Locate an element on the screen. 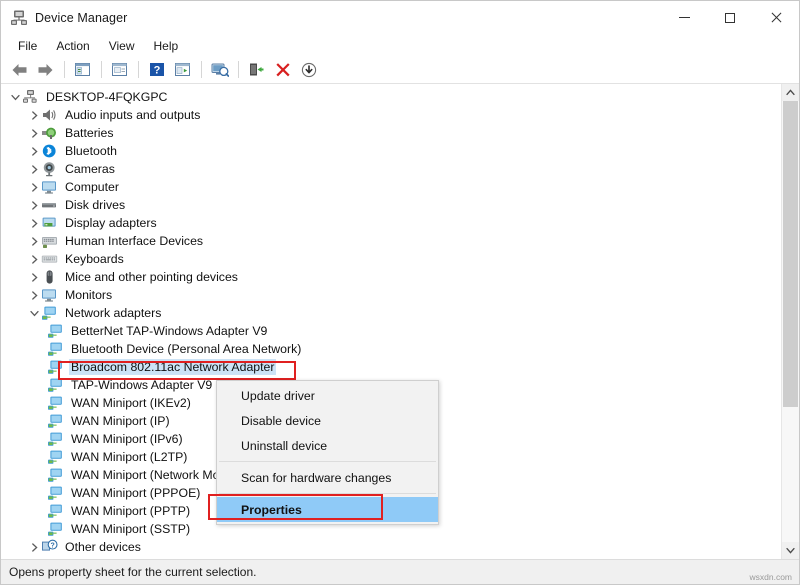  tree-item-label: Other devices is located at coordinates (103, 547).